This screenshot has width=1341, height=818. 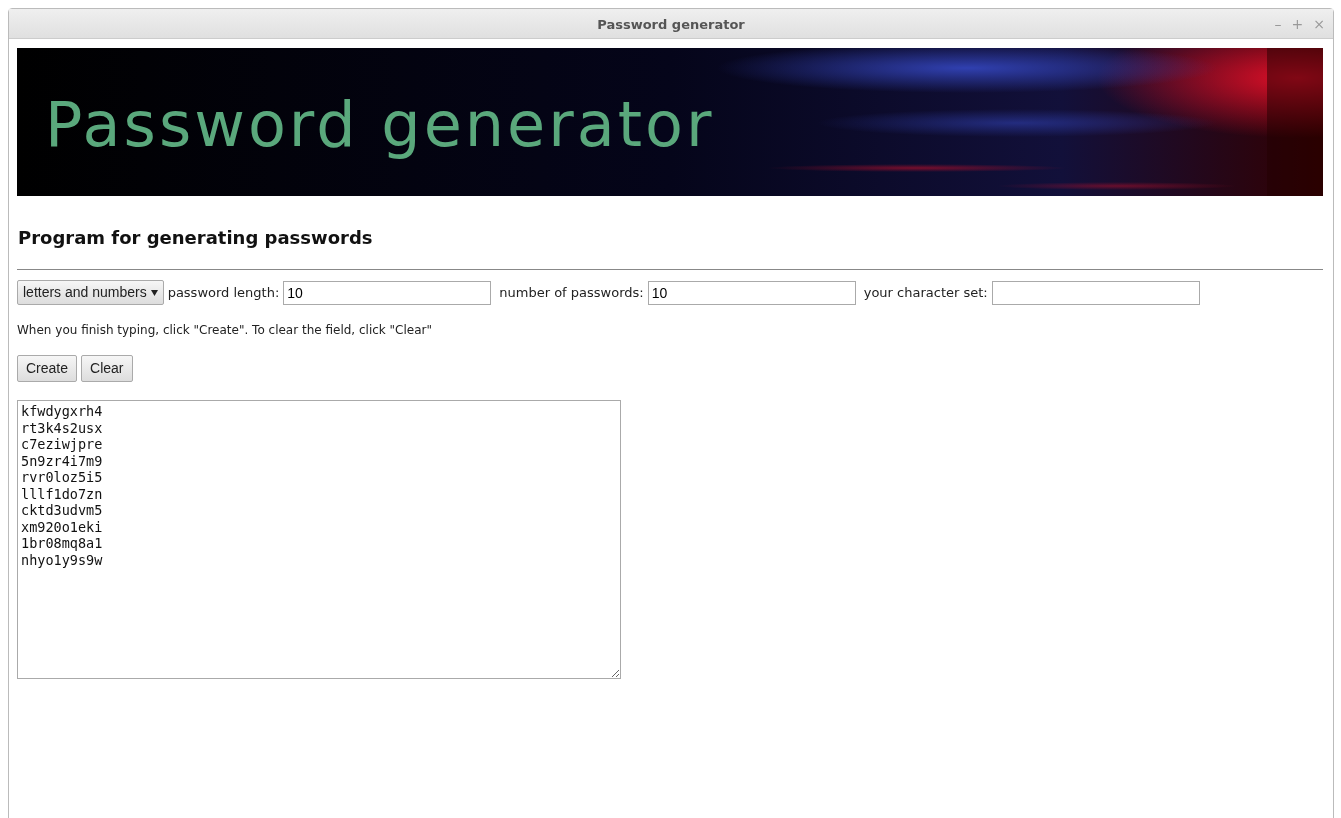 I want to click on window-title: Password generator, so click(x=671, y=25).